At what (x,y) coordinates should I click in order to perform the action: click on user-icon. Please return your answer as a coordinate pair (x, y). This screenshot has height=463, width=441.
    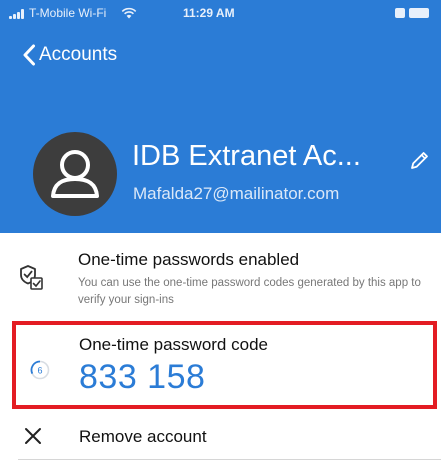
    Looking at the image, I should click on (75, 174).